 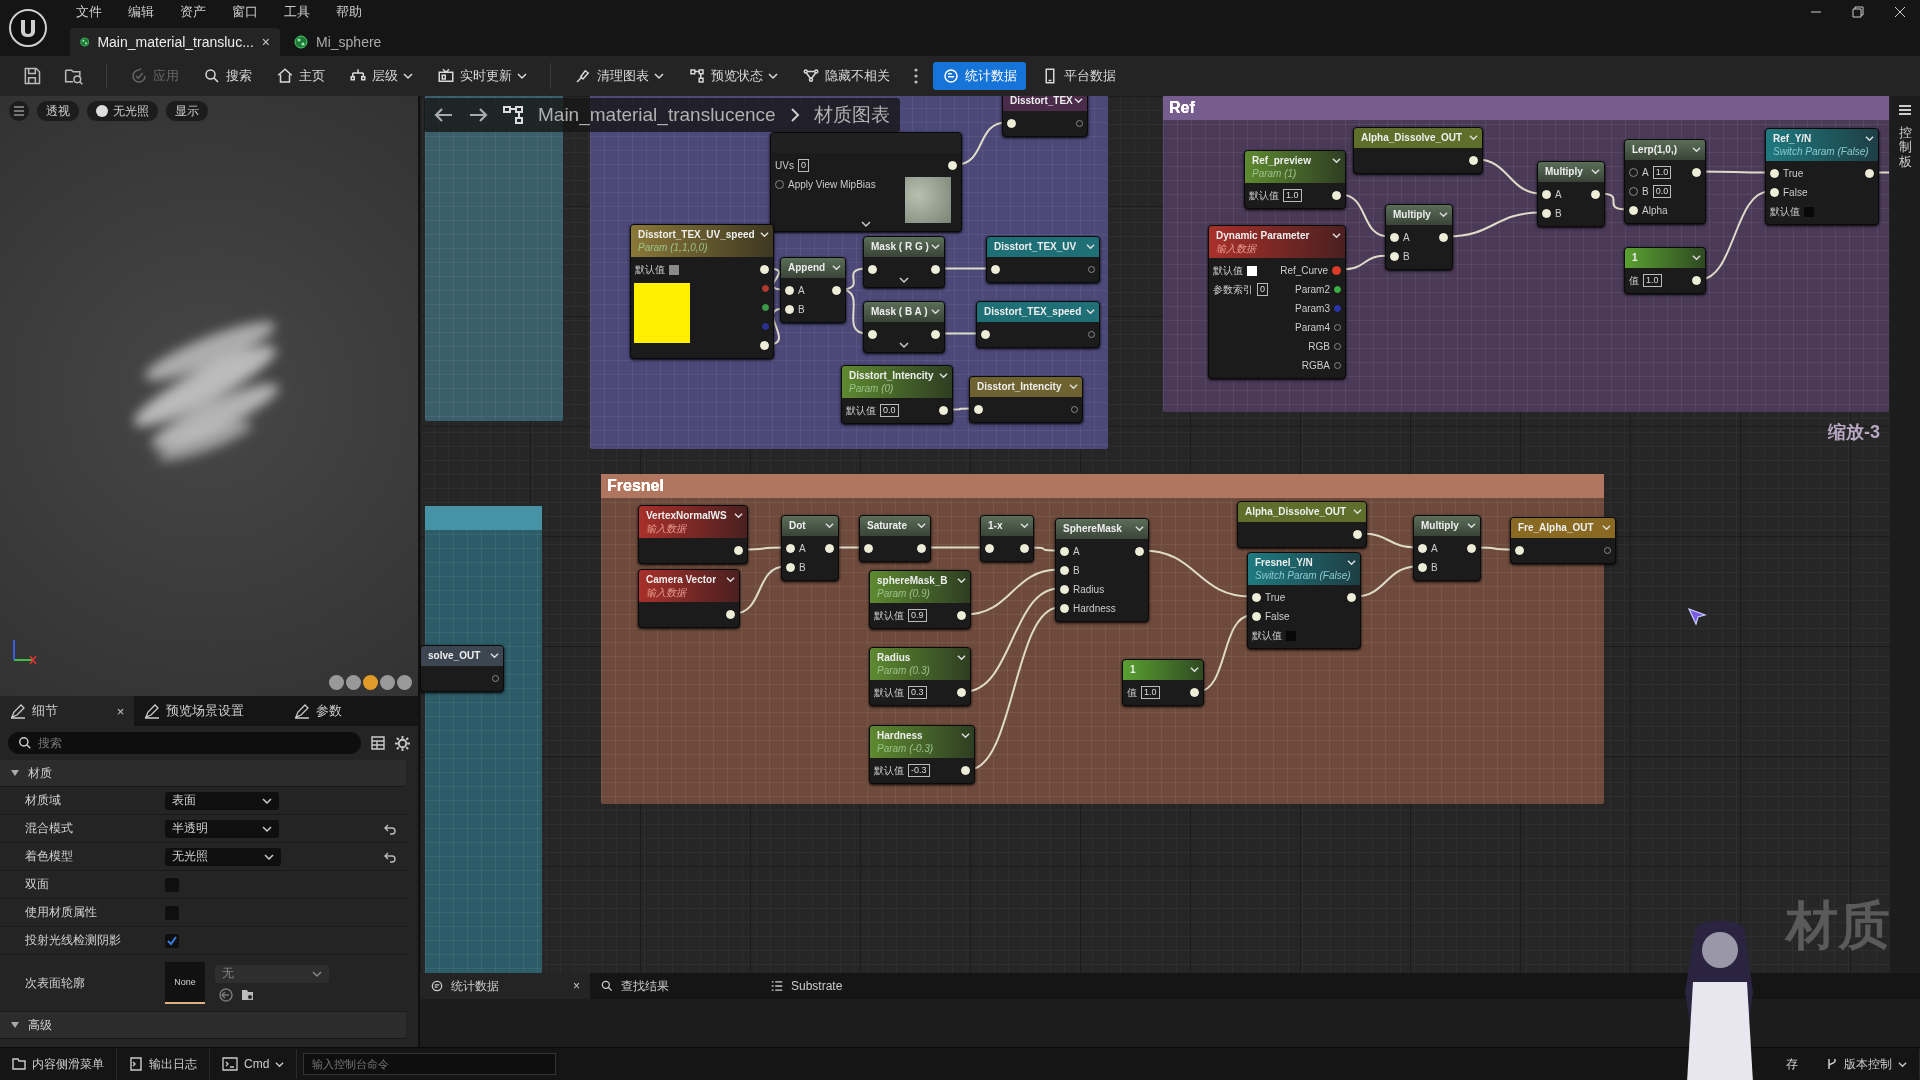 What do you see at coordinates (897, 382) in the screenshot?
I see `node-header: Disstort_Intencity Param (0)` at bounding box center [897, 382].